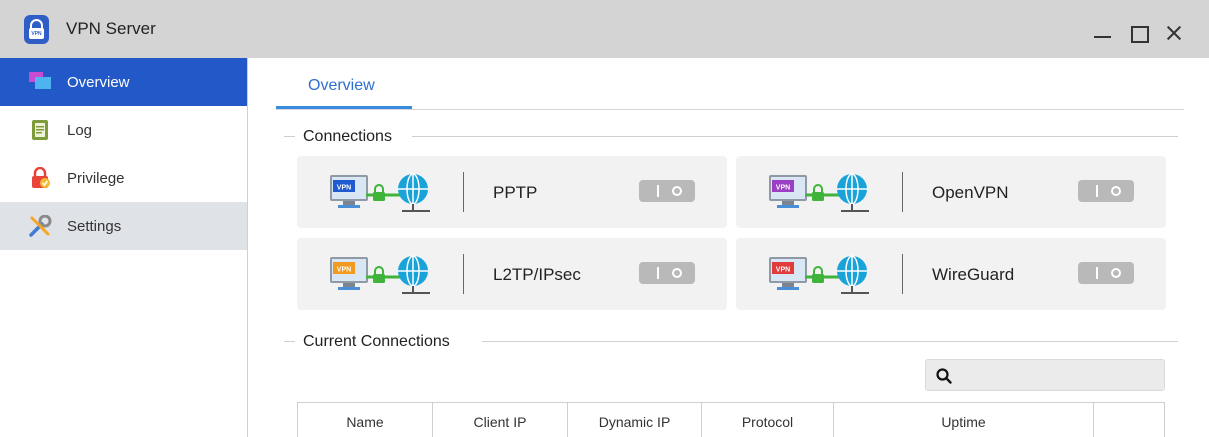 The width and height of the screenshot is (1209, 437). I want to click on openvpn-toggle, so click(1106, 191).